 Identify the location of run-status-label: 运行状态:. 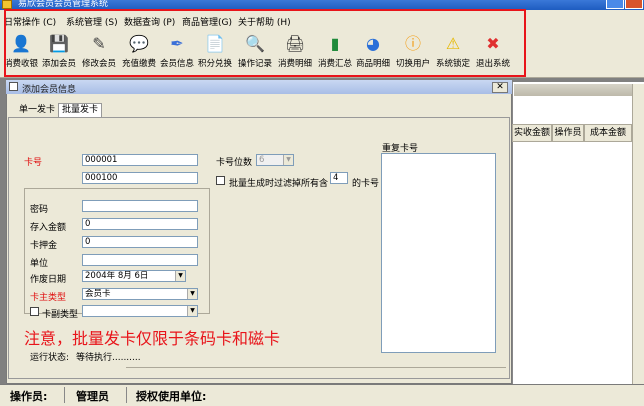
(50, 358).